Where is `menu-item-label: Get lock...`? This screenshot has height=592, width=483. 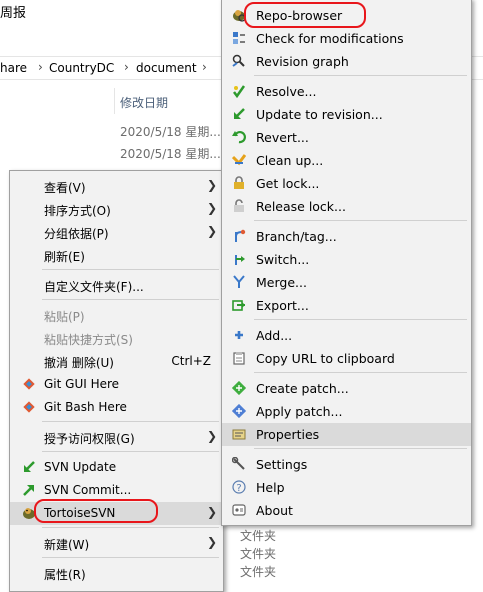
menu-item-label: Get lock... is located at coordinates (288, 183).